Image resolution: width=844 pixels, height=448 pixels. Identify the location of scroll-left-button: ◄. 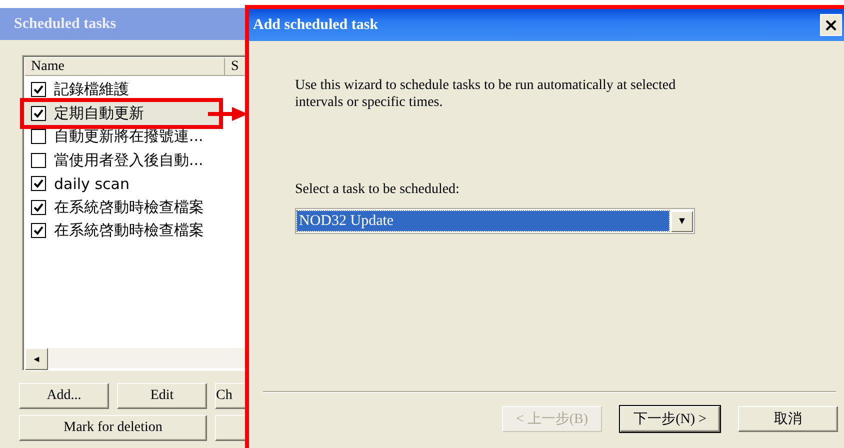
(36, 359).